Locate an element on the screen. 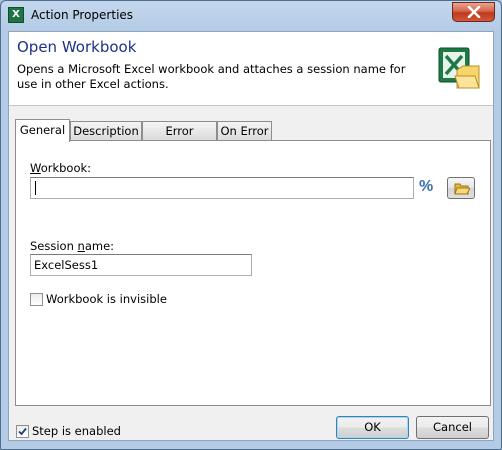 This screenshot has width=502, height=450. ok-button: OK is located at coordinates (372, 427).